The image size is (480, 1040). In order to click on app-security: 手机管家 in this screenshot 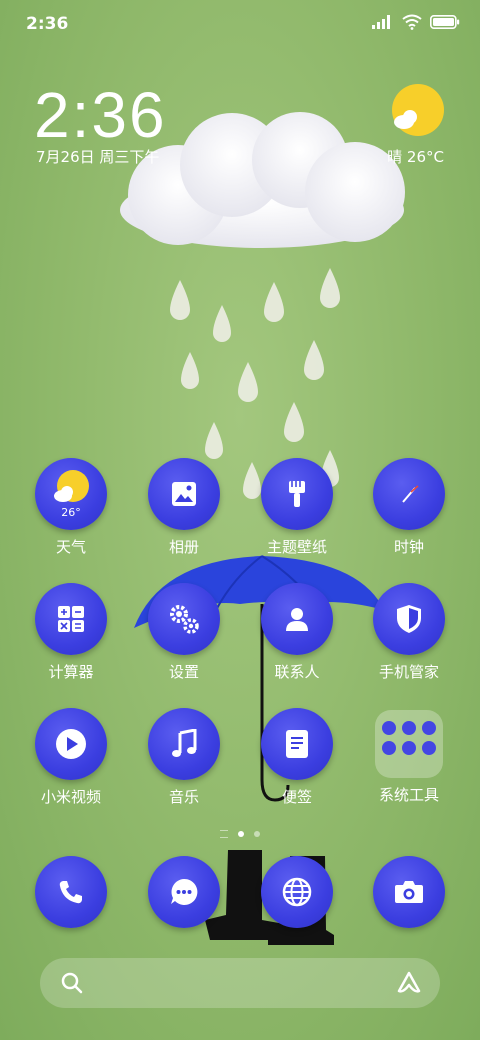, I will do `click(409, 632)`.